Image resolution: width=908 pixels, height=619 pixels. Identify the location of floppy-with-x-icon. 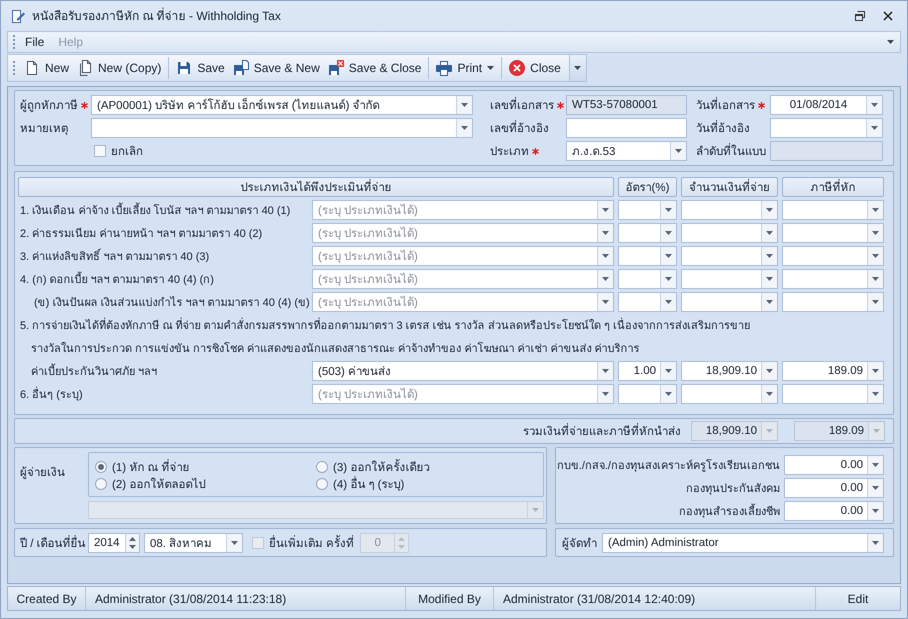
(336, 68).